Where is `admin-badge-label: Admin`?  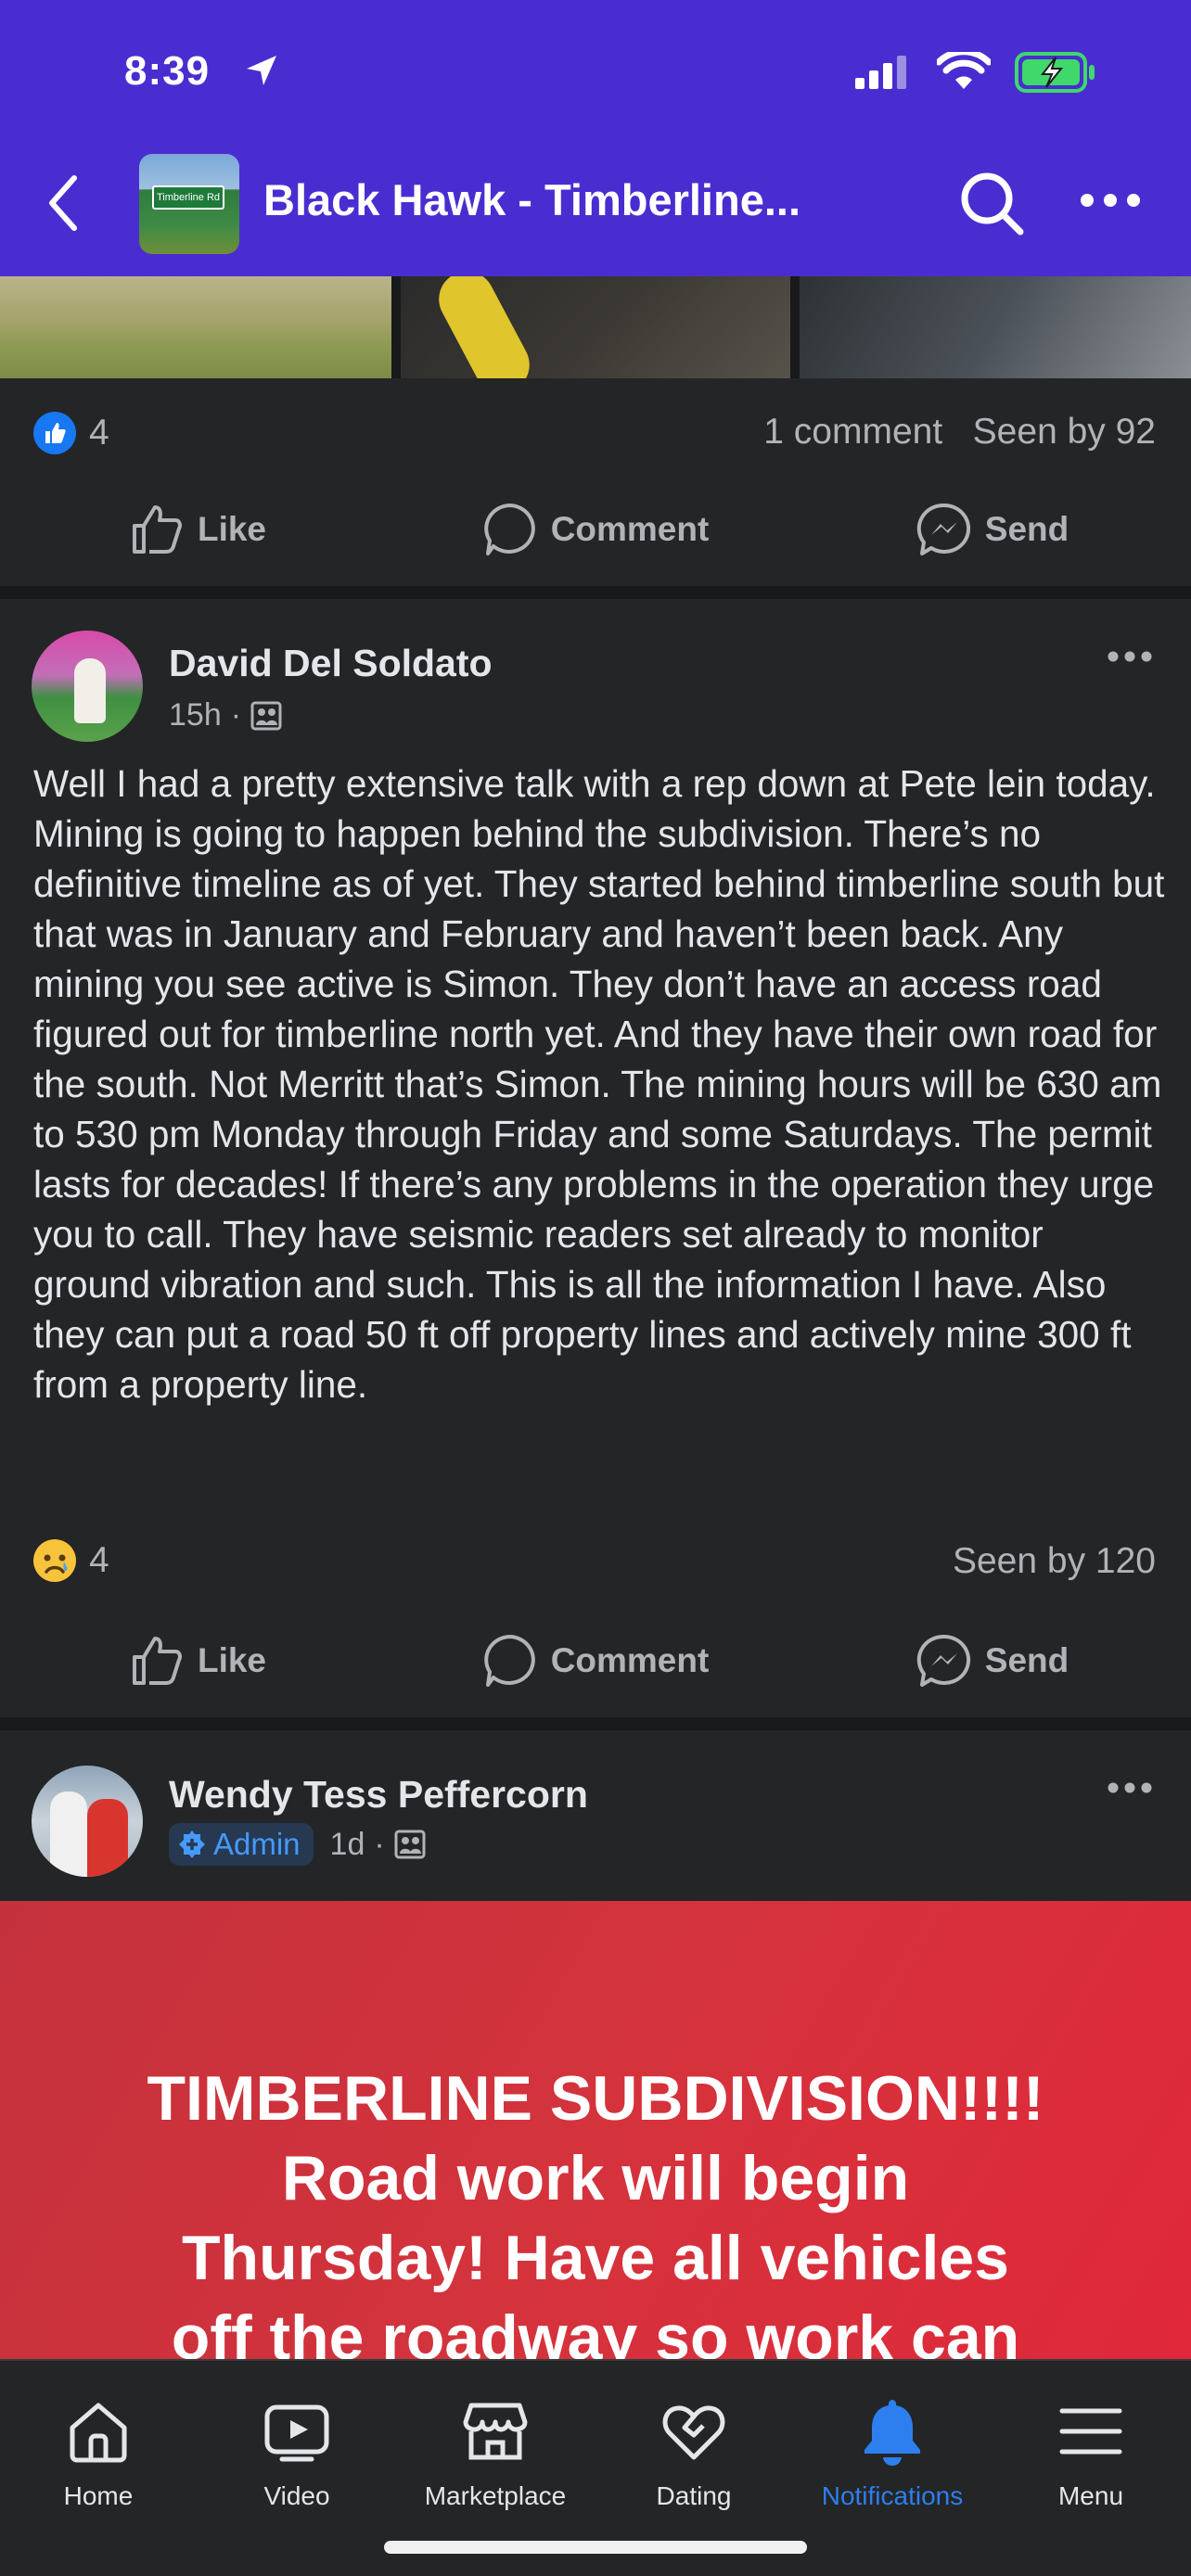 admin-badge-label: Admin is located at coordinates (257, 1844).